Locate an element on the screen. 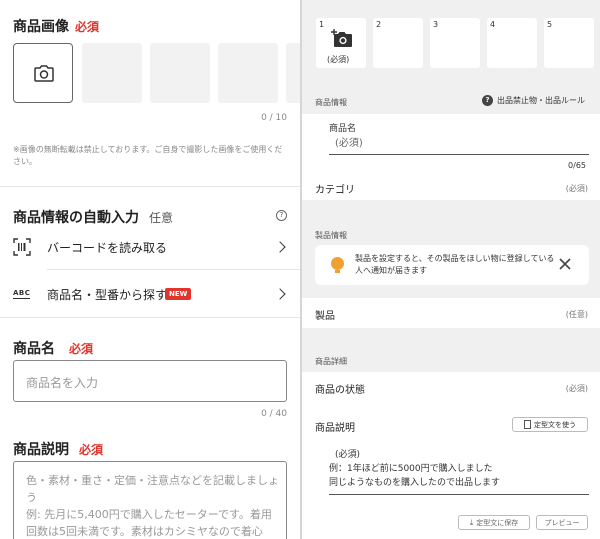  rules-link-label: 出品禁止物・出品ルール is located at coordinates (541, 100).